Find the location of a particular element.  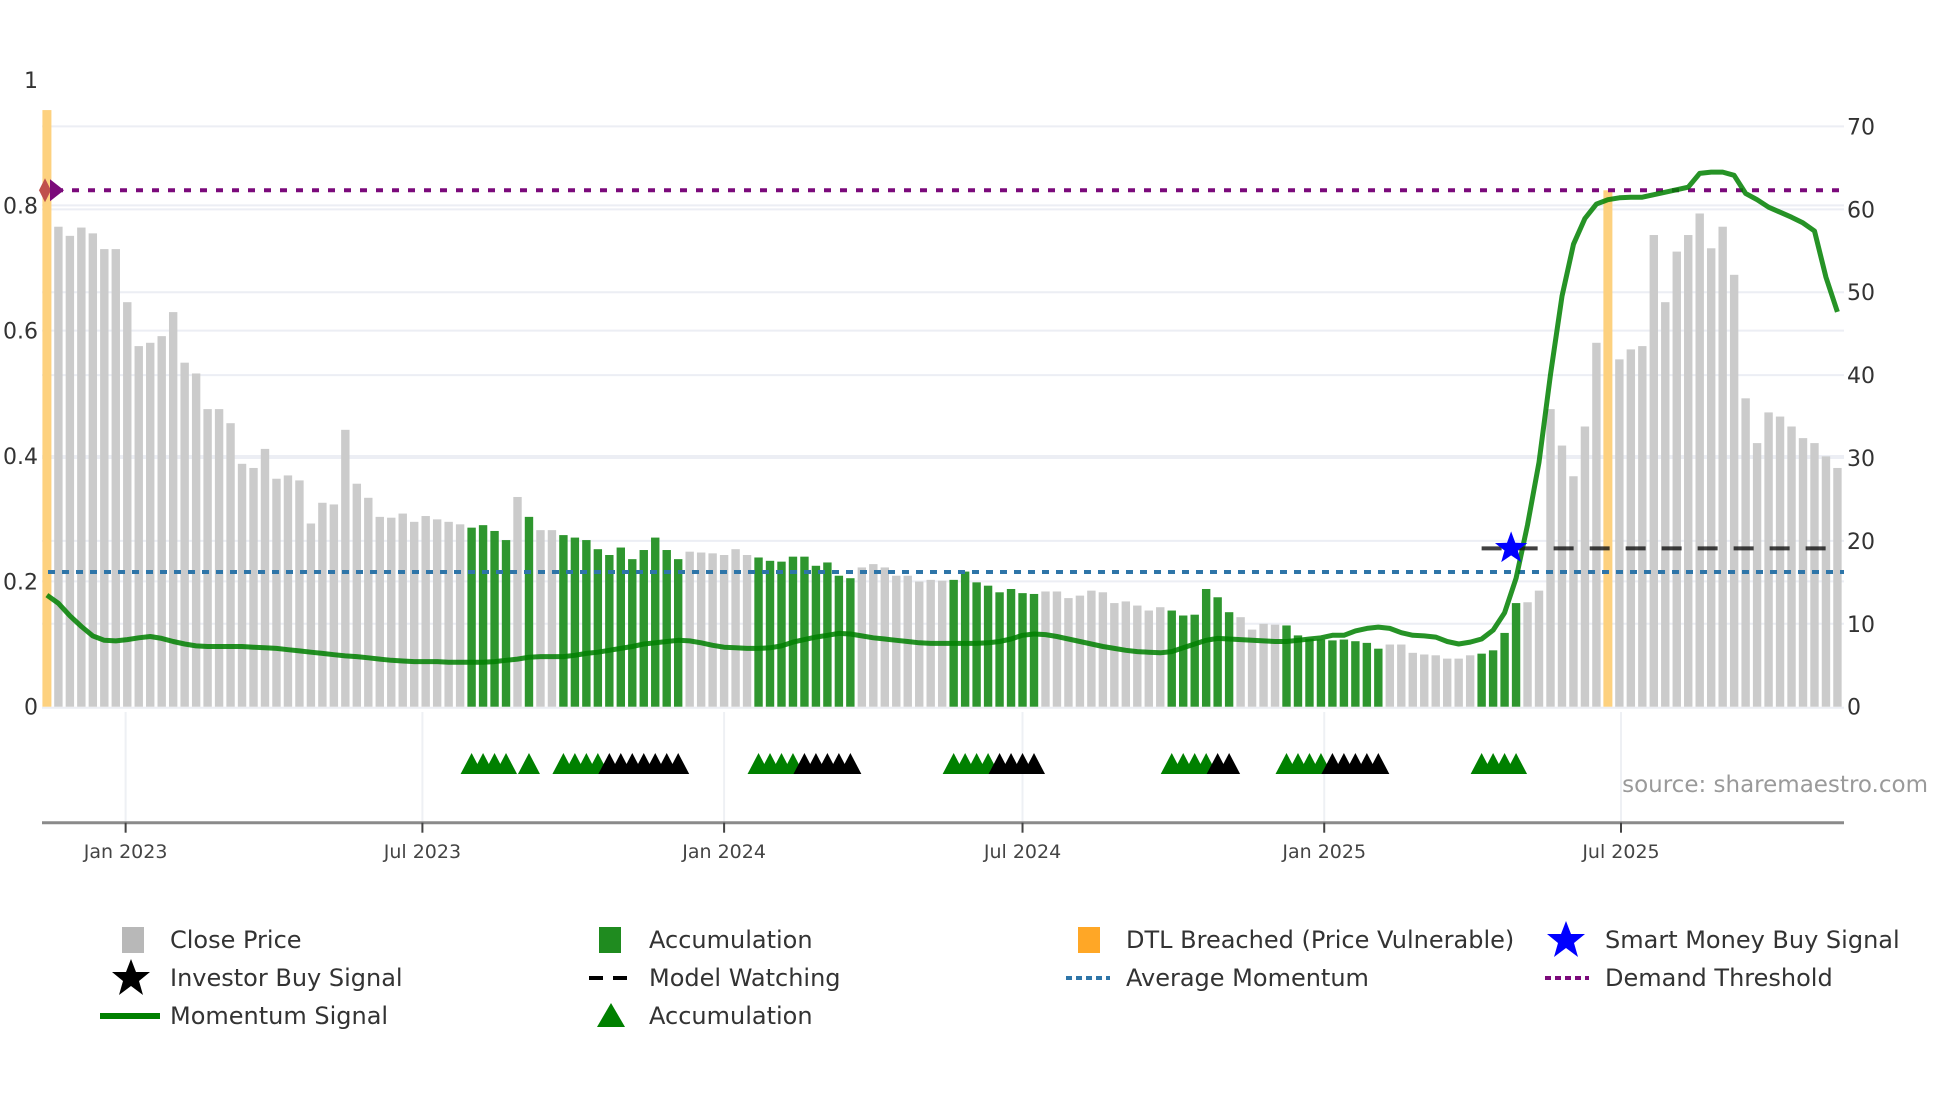

legend-item-dtl-breached: DTL Breached (Price Vulnerable) is located at coordinates (1291, 940).